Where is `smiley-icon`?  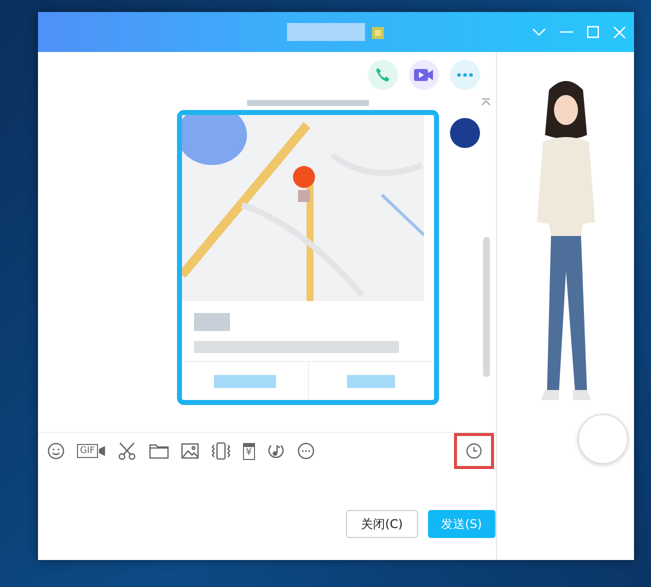 smiley-icon is located at coordinates (56, 451).